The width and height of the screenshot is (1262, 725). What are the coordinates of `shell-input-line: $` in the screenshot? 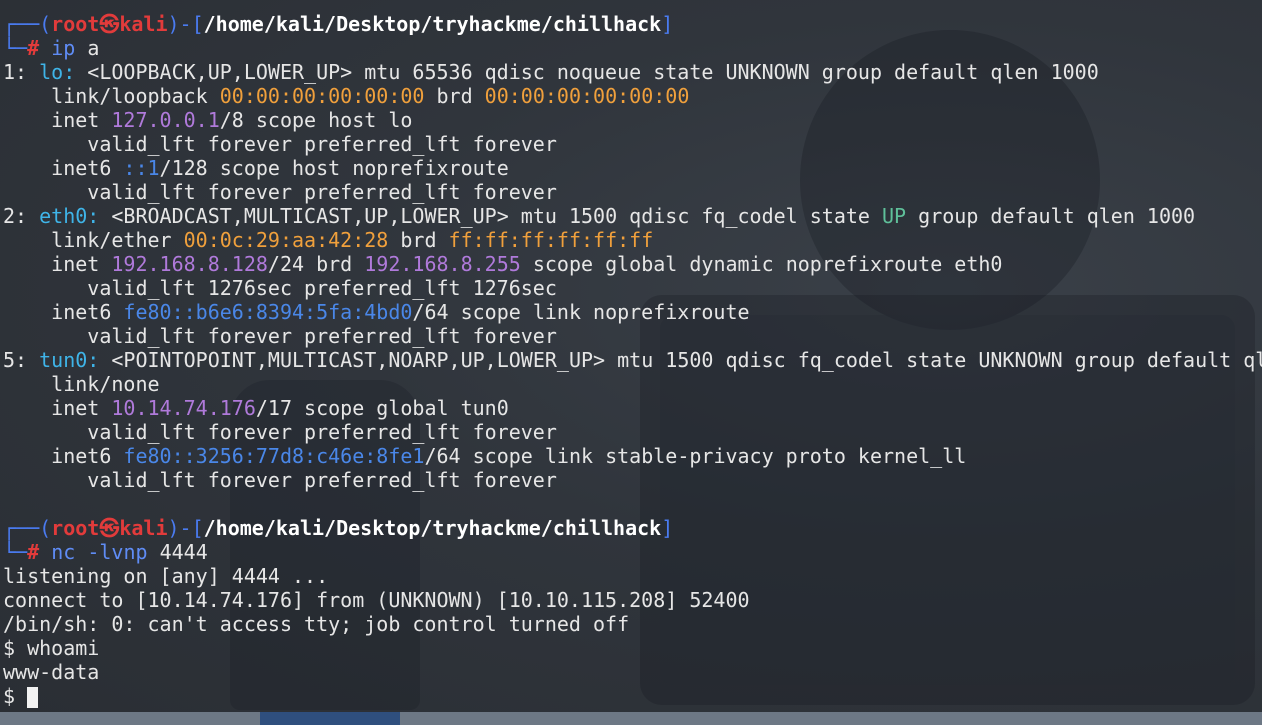 It's located at (632, 696).